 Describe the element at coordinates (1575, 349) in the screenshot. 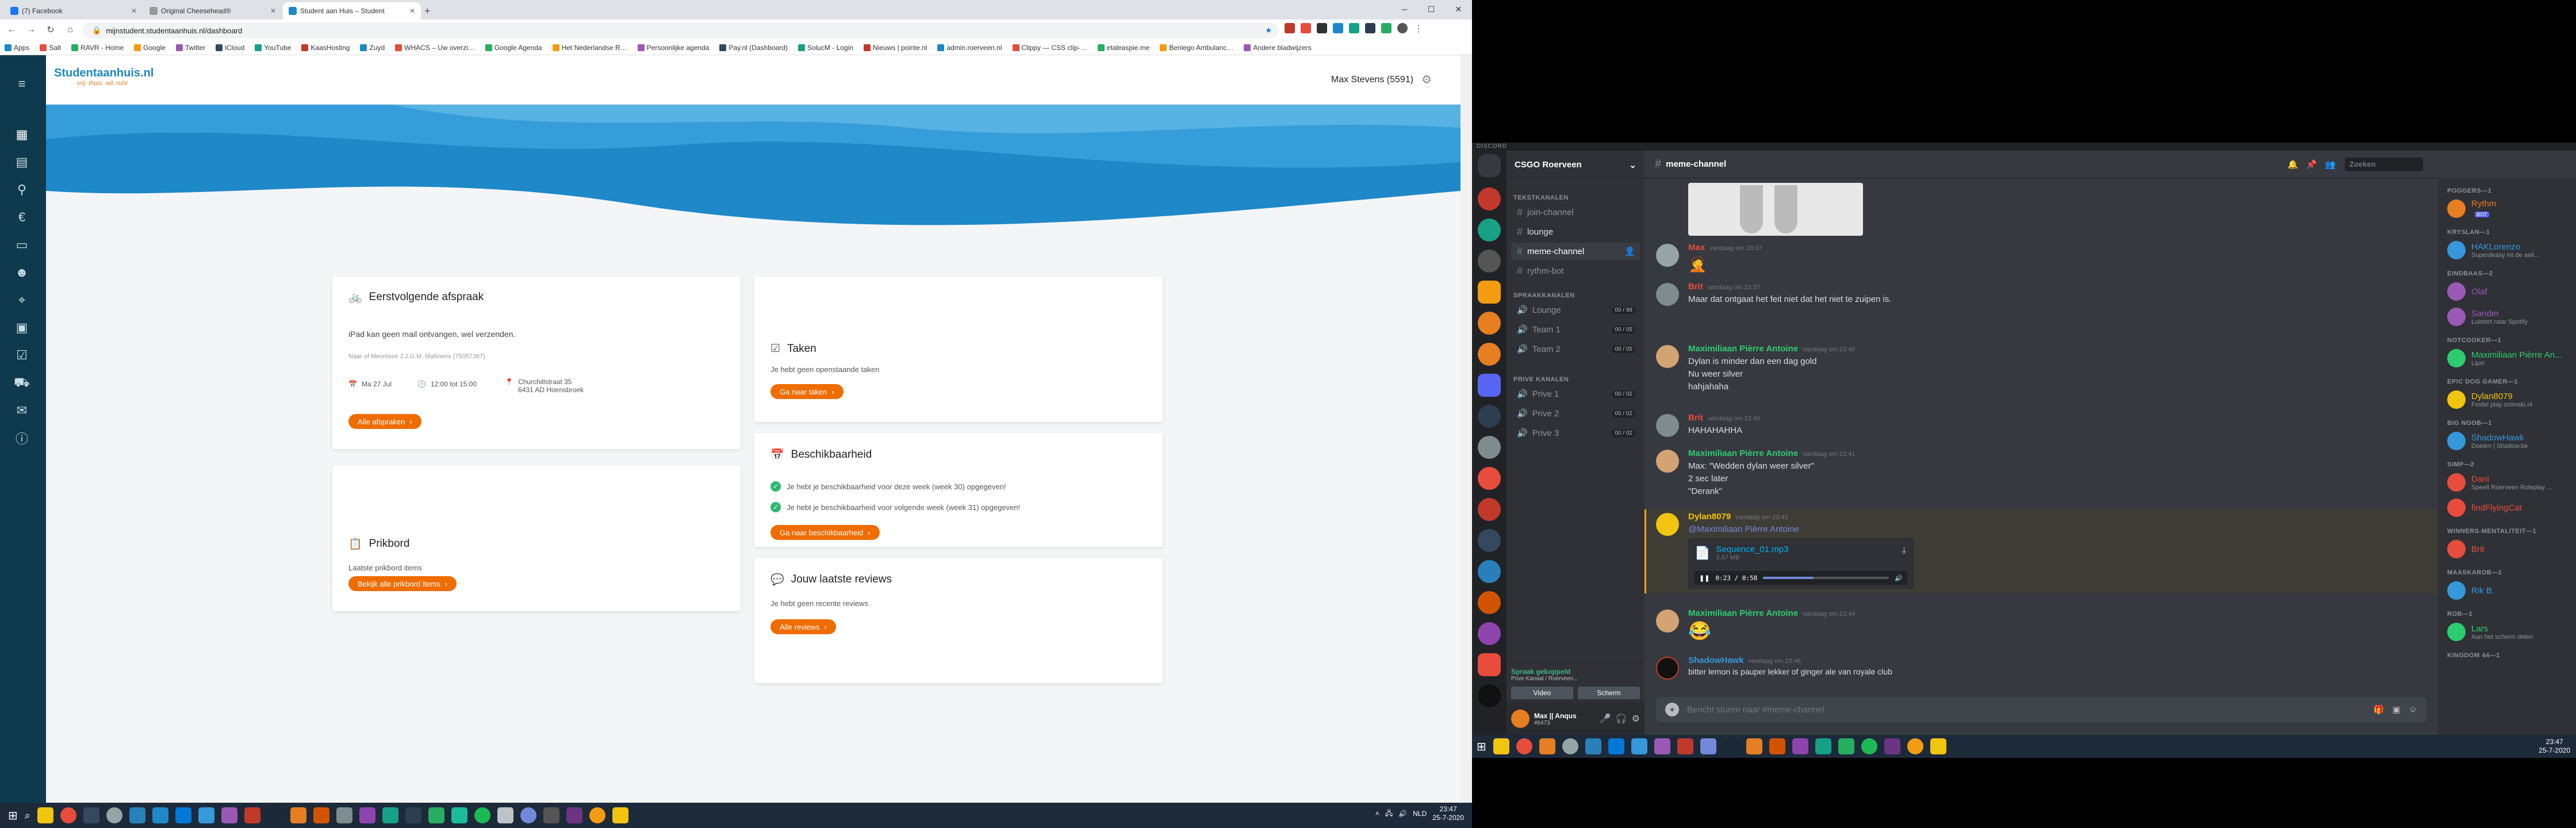

I see `voice-channel: 🔊 Team 2 00 / 05` at that location.